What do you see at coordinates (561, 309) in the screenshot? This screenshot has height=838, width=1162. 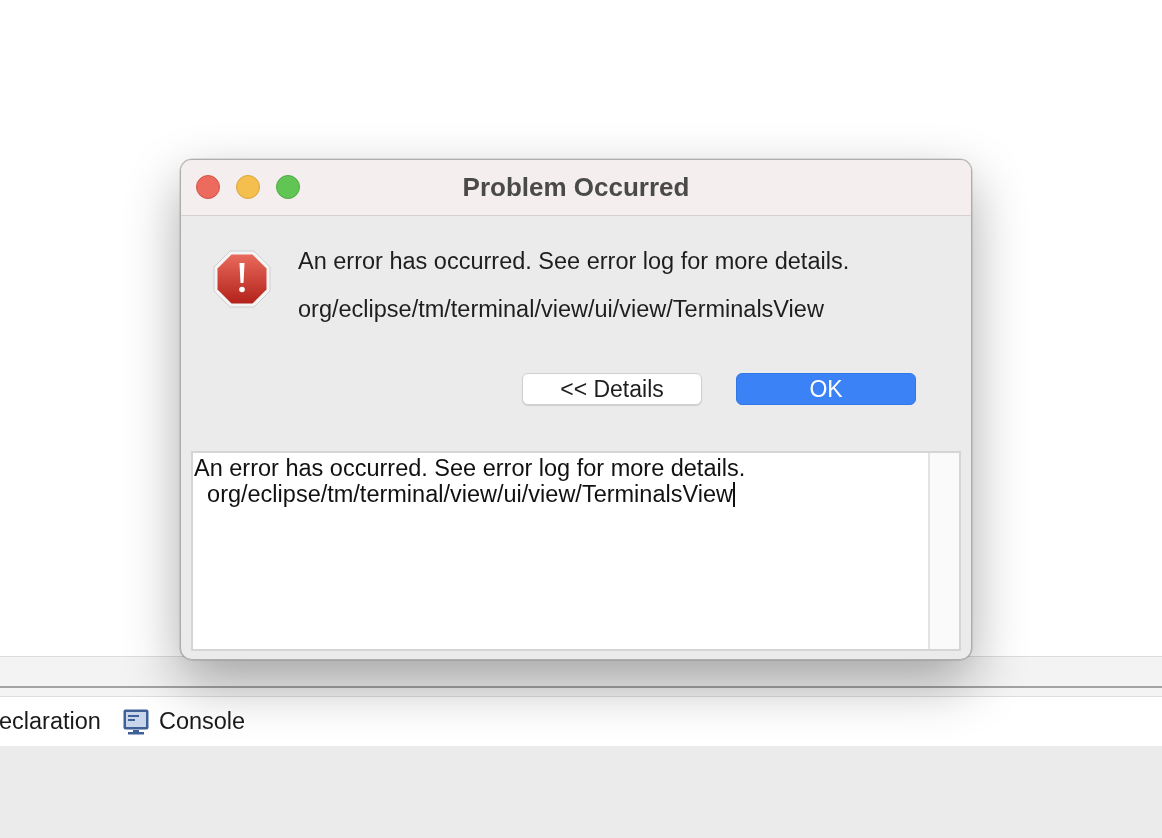 I see `error-detail: org/eclipse/tm/terminal/view/ui/view/TerminalsView` at bounding box center [561, 309].